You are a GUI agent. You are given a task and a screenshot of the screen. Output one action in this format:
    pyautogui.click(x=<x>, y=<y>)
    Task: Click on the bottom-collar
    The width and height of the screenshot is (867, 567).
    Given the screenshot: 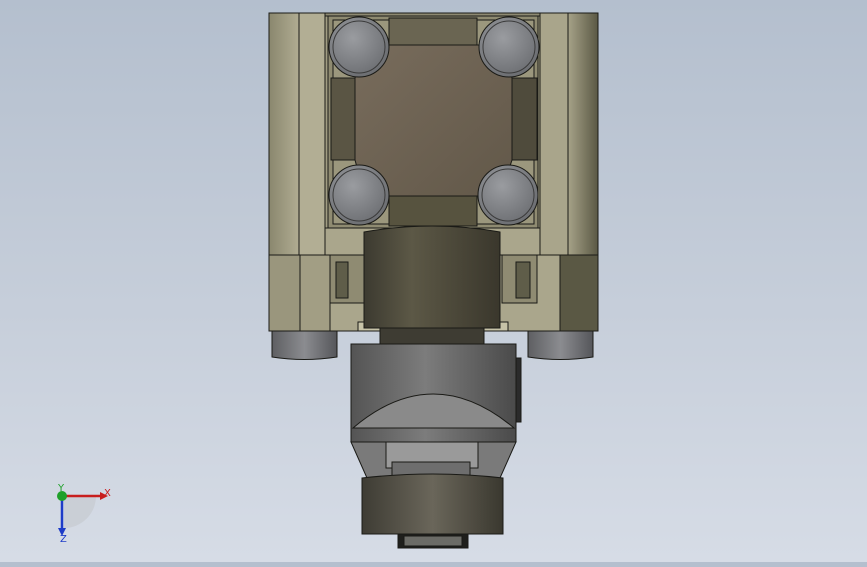 What is the action you would take?
    pyautogui.click(x=432, y=511)
    